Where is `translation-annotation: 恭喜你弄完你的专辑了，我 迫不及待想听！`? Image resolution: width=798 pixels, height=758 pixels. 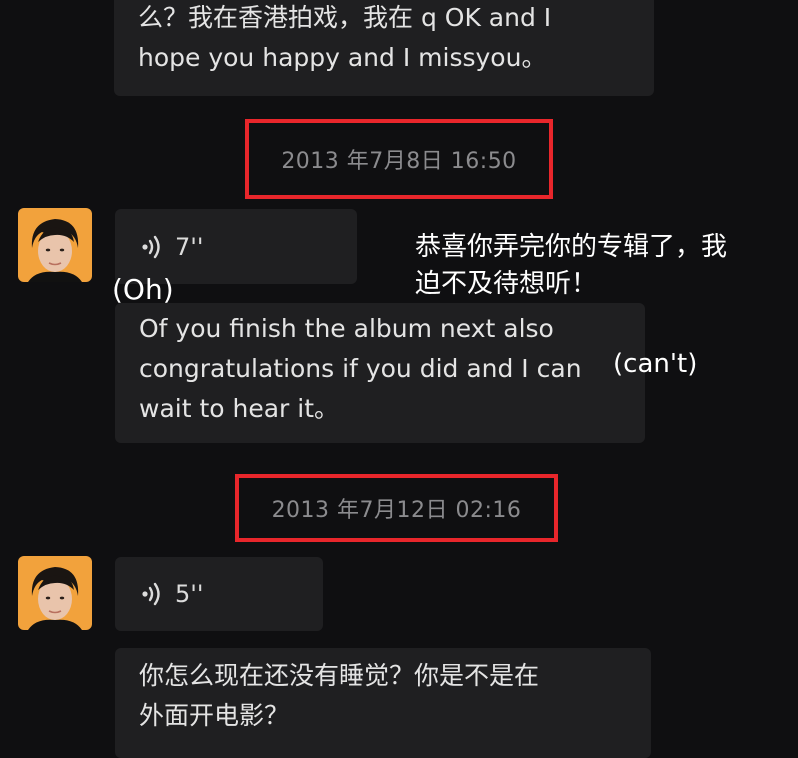
translation-annotation: 恭喜你弄完你的专辑了，我 迫不及待想听！ is located at coordinates (571, 266).